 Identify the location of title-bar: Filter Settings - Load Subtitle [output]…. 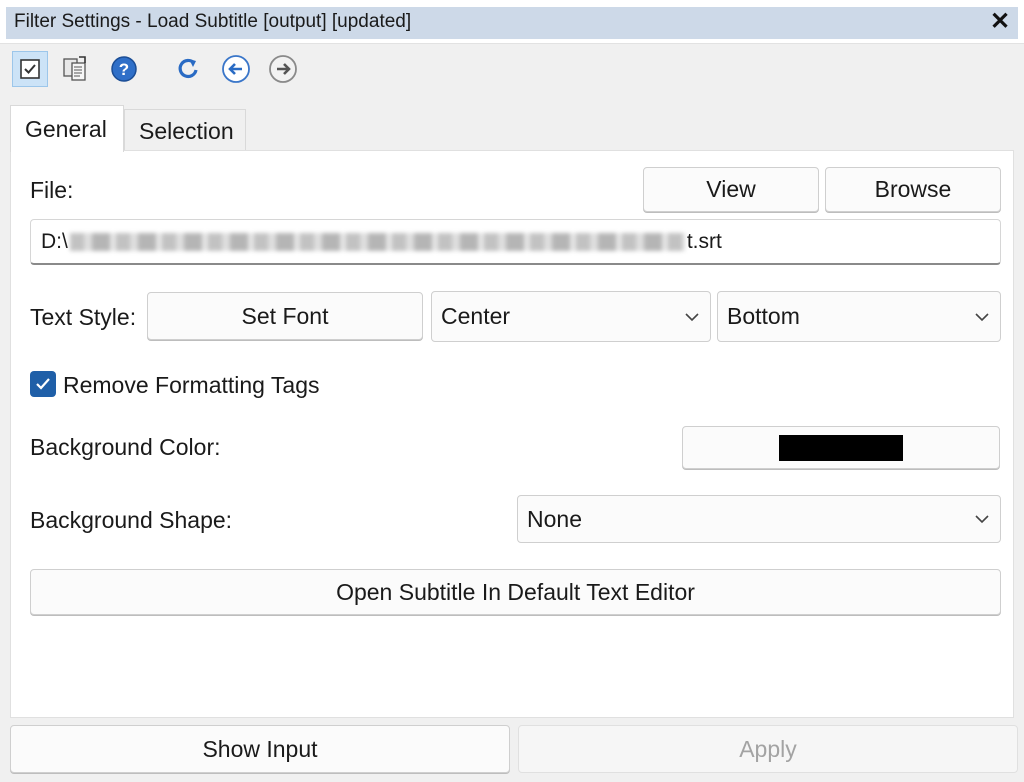
(512, 22).